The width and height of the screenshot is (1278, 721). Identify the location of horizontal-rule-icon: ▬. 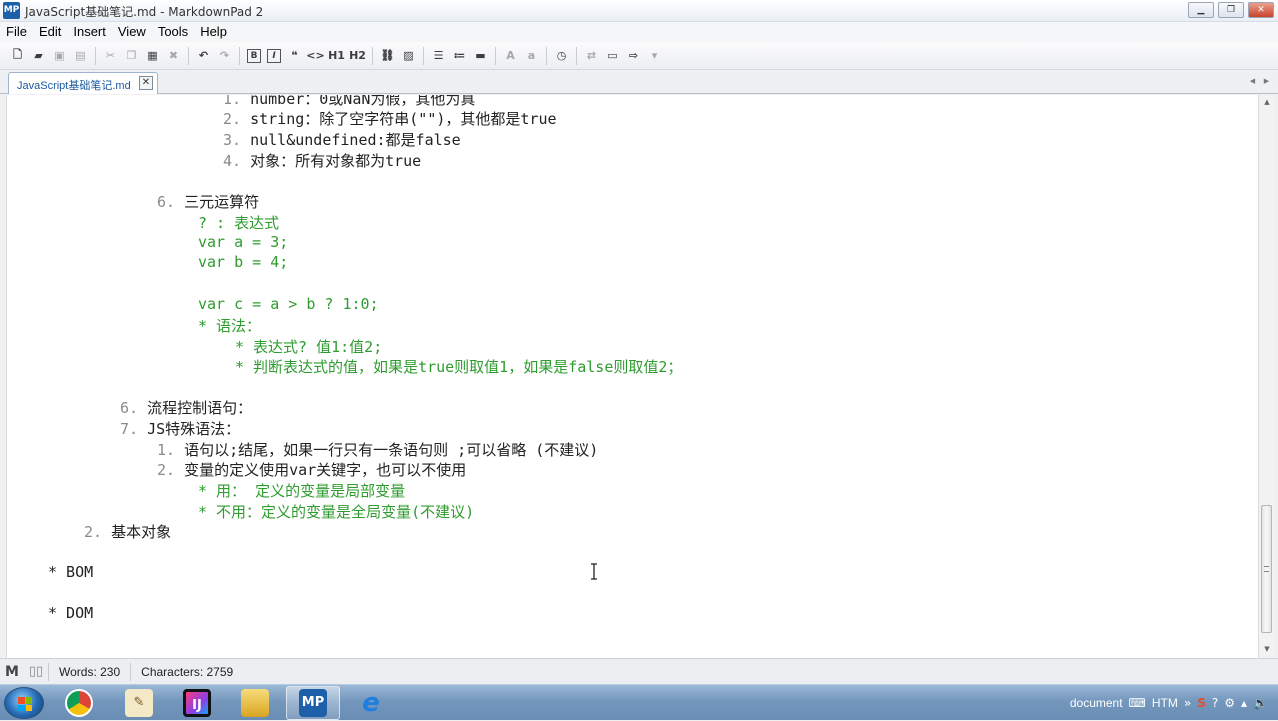
(480, 56).